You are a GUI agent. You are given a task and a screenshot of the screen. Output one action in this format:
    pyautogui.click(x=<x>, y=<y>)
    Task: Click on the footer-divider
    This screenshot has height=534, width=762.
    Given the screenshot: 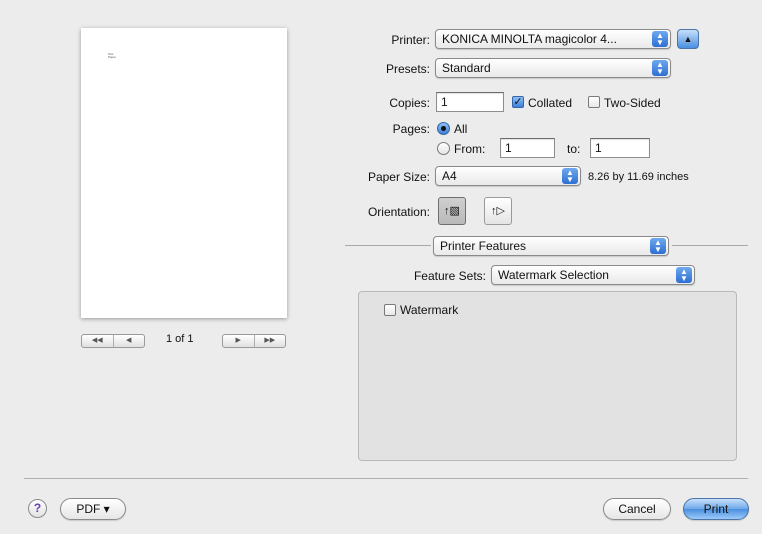 What is the action you would take?
    pyautogui.click(x=386, y=478)
    